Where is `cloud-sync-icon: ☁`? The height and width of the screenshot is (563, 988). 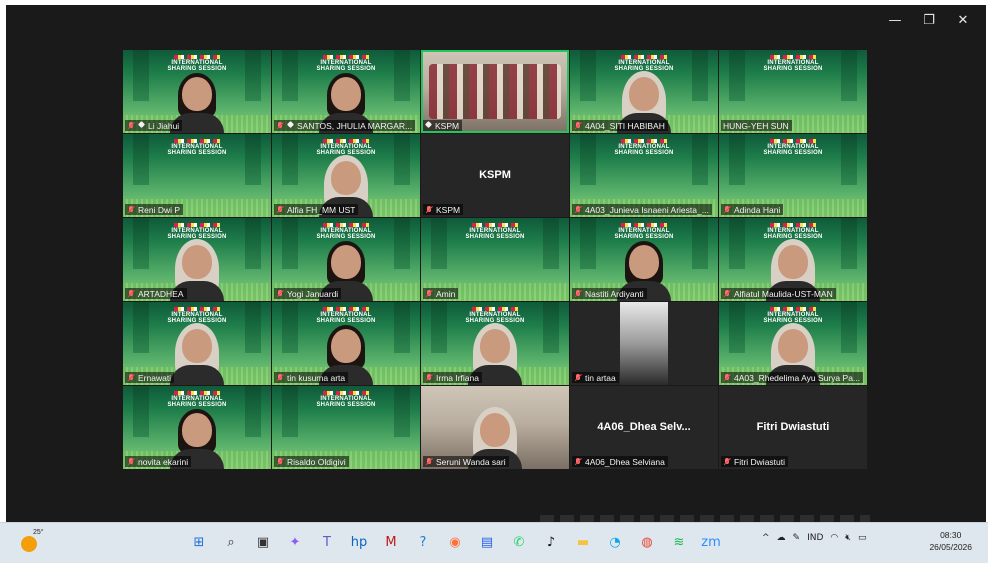
cloud-sync-icon: ☁ is located at coordinates (781, 538).